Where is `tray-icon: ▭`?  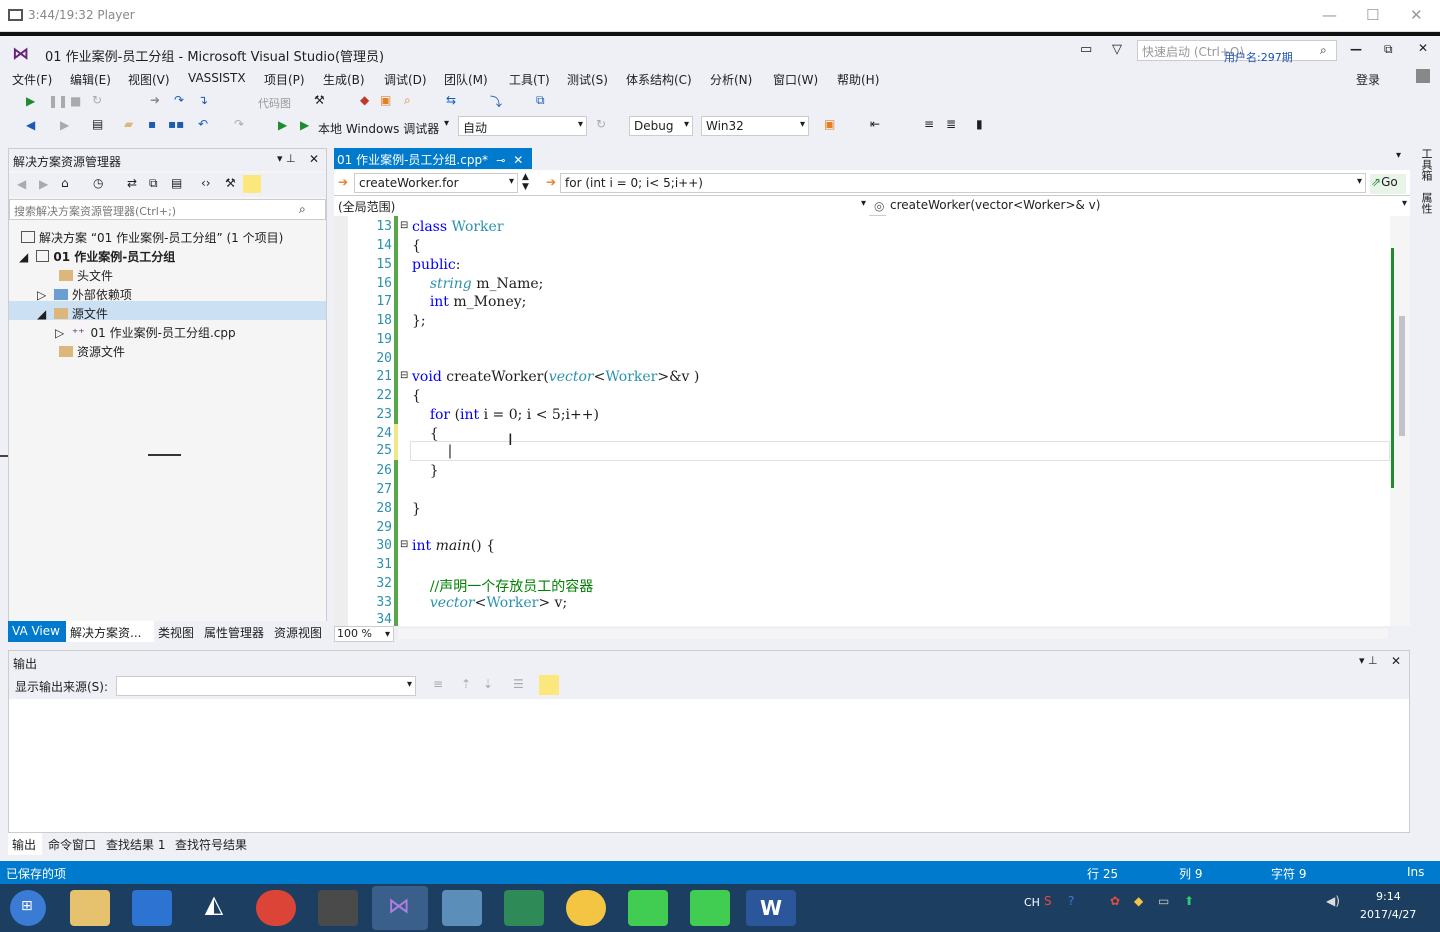
tray-icon: ▭ is located at coordinates (1163, 901).